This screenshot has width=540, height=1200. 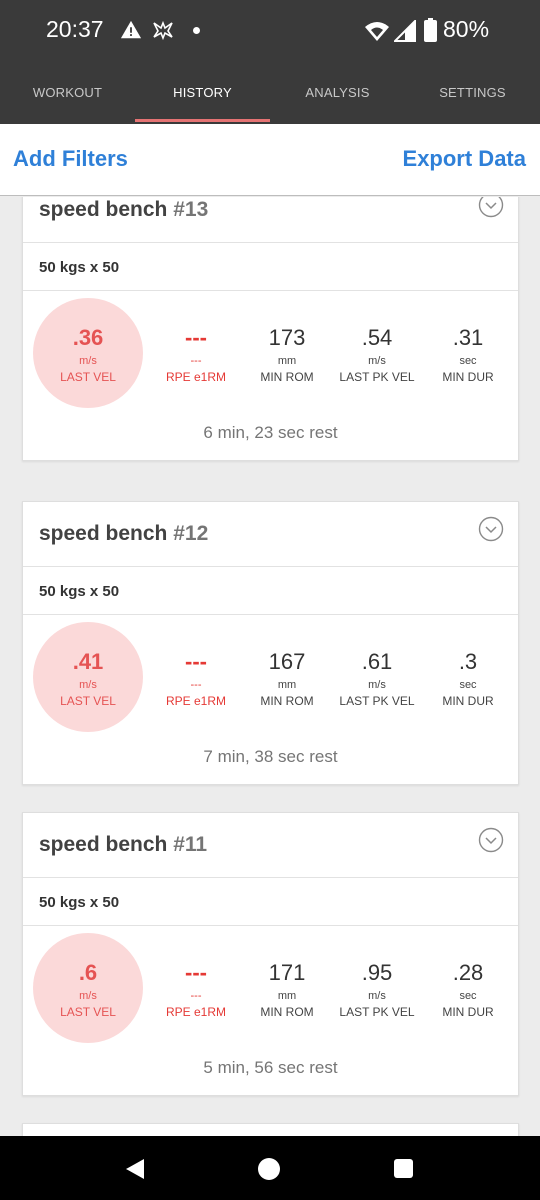 What do you see at coordinates (287, 354) in the screenshot?
I see `stat-min-rom: 173 mm MIN ROM` at bounding box center [287, 354].